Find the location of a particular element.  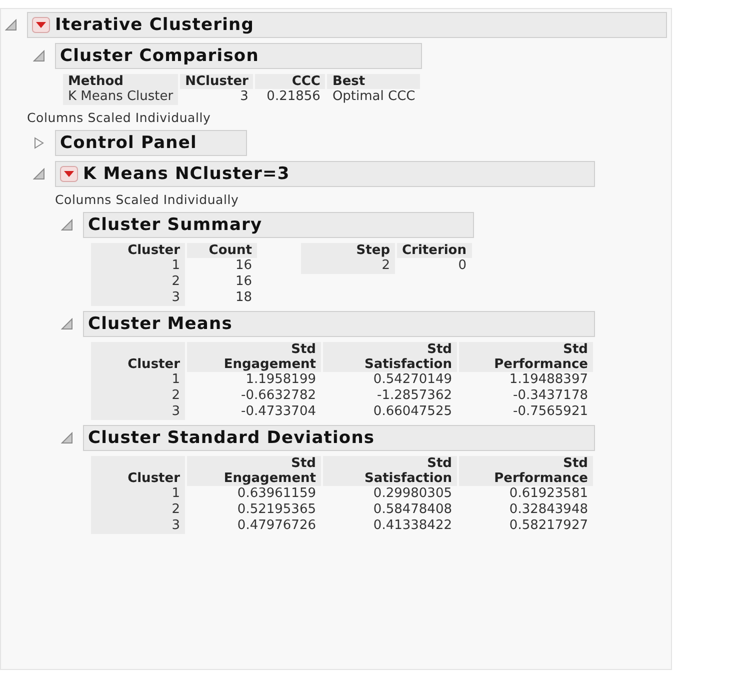

table-cell-text: -0.4733704 is located at coordinates (278, 412).